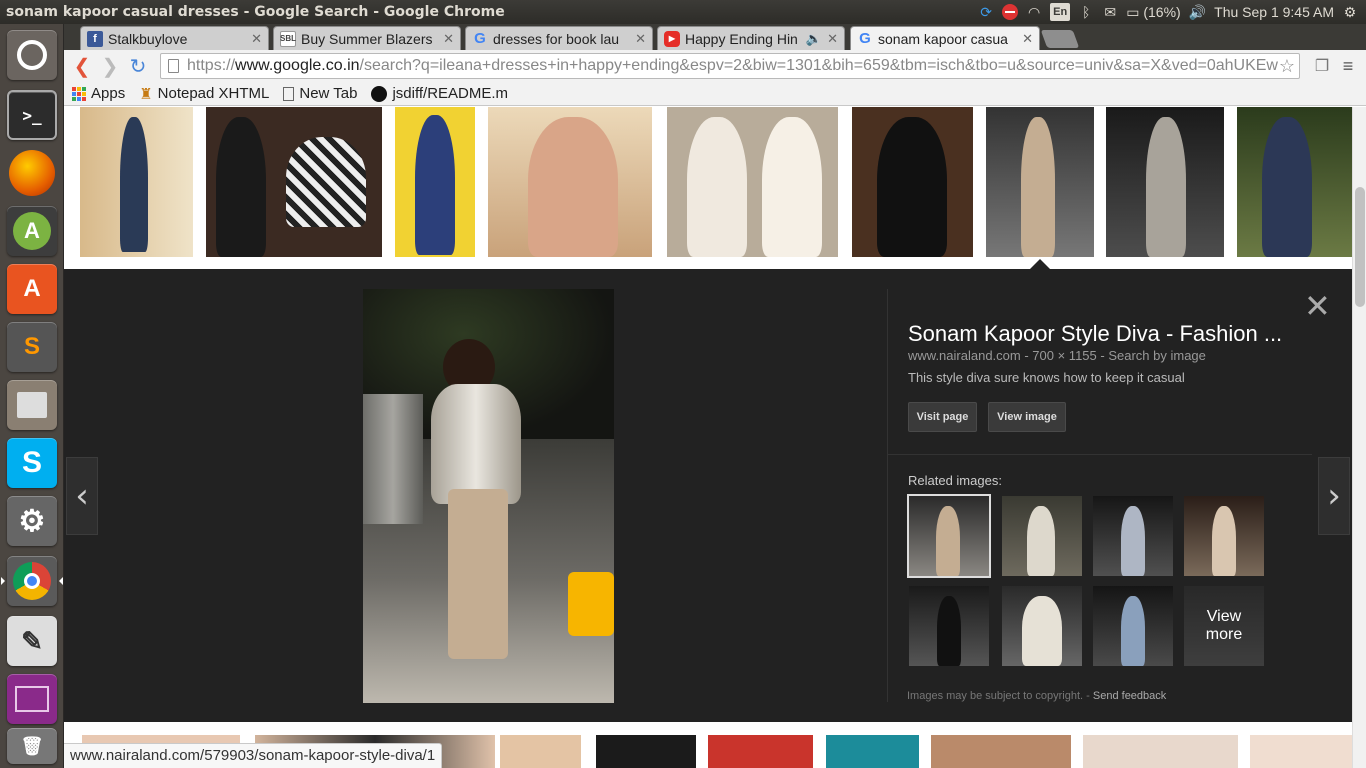  Describe the element at coordinates (1287, 66) in the screenshot. I see `bookmark-star-icon: ☆` at that location.